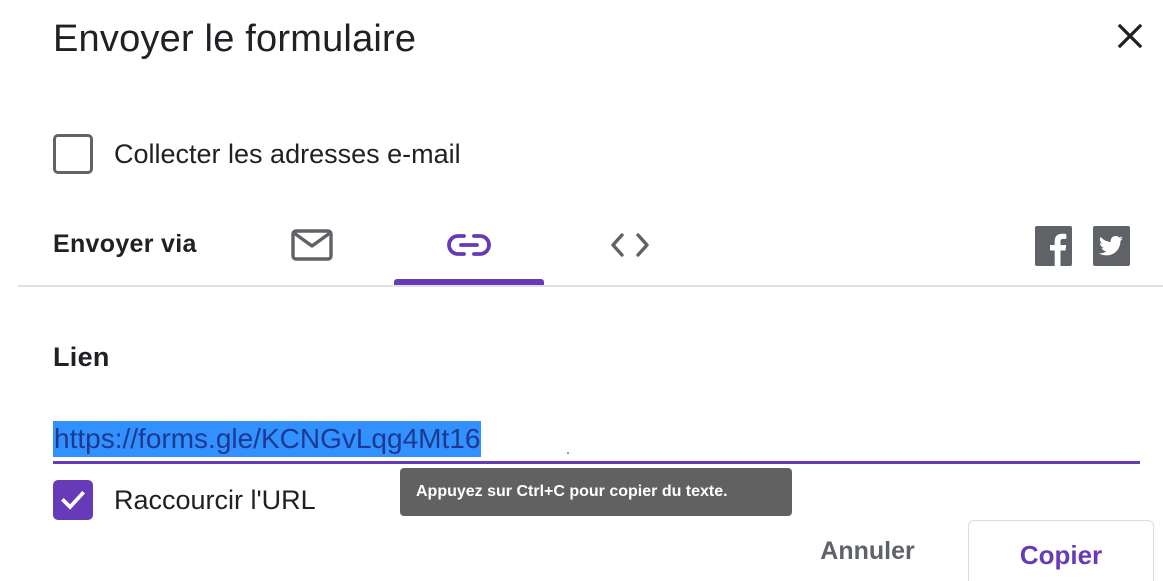 This screenshot has height=581, width=1163. I want to click on link-section-title: Lien, so click(81, 357).